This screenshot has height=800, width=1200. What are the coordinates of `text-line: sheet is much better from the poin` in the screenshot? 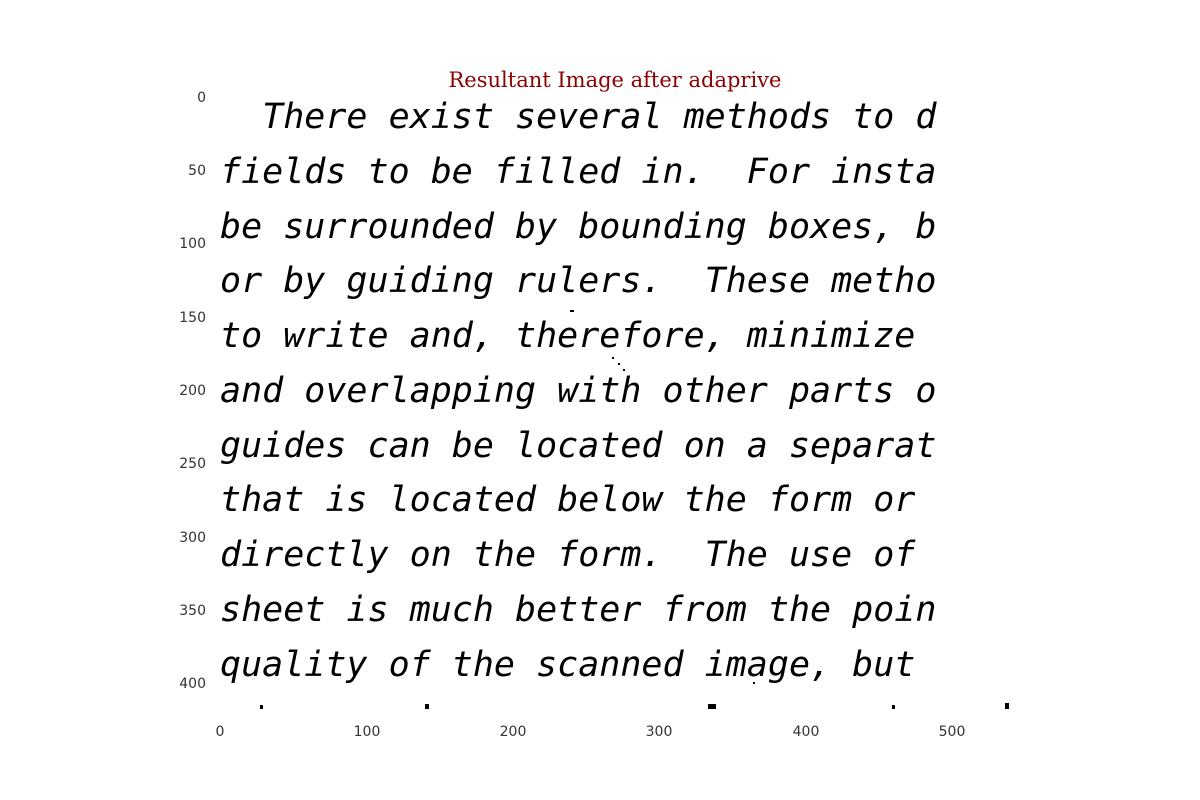 It's located at (578, 610).